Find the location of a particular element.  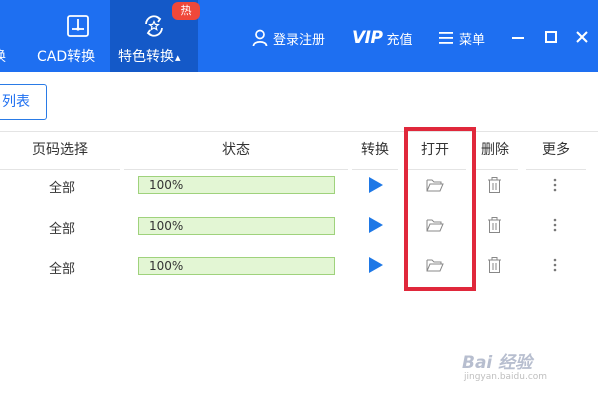

close-icon is located at coordinates (582, 37).